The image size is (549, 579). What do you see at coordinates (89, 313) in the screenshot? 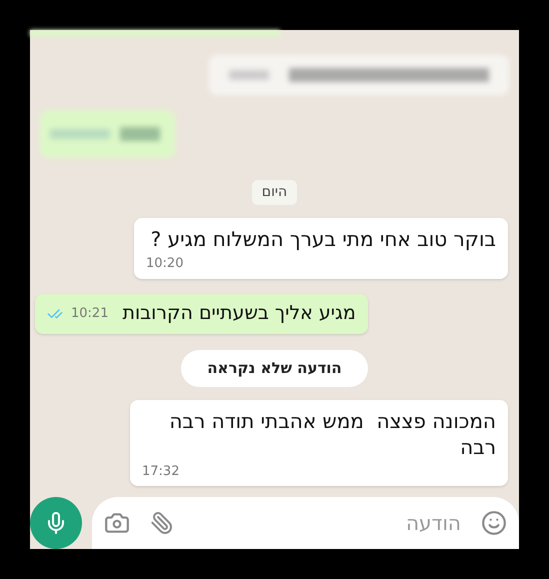
I see `message-time: 10:21` at bounding box center [89, 313].